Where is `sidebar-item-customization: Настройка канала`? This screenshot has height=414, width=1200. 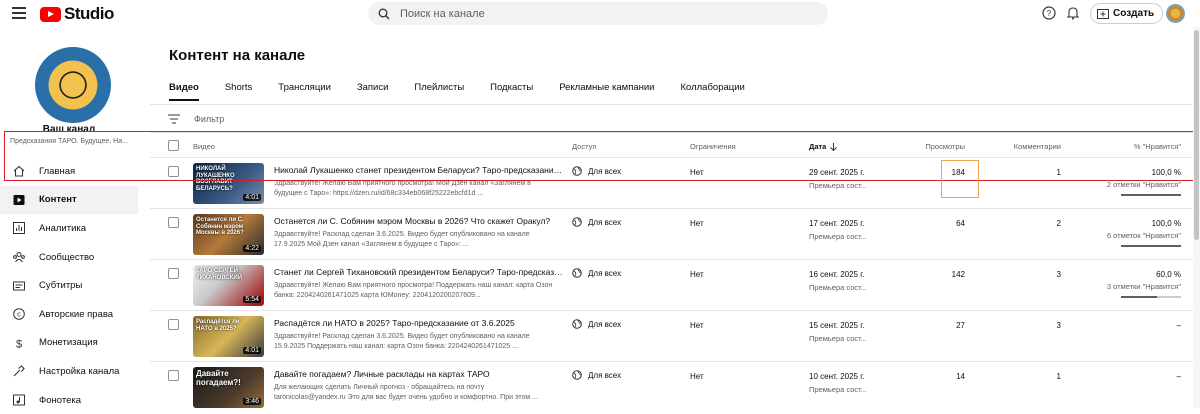
sidebar-item-customization: Настройка канала is located at coordinates (69, 371).